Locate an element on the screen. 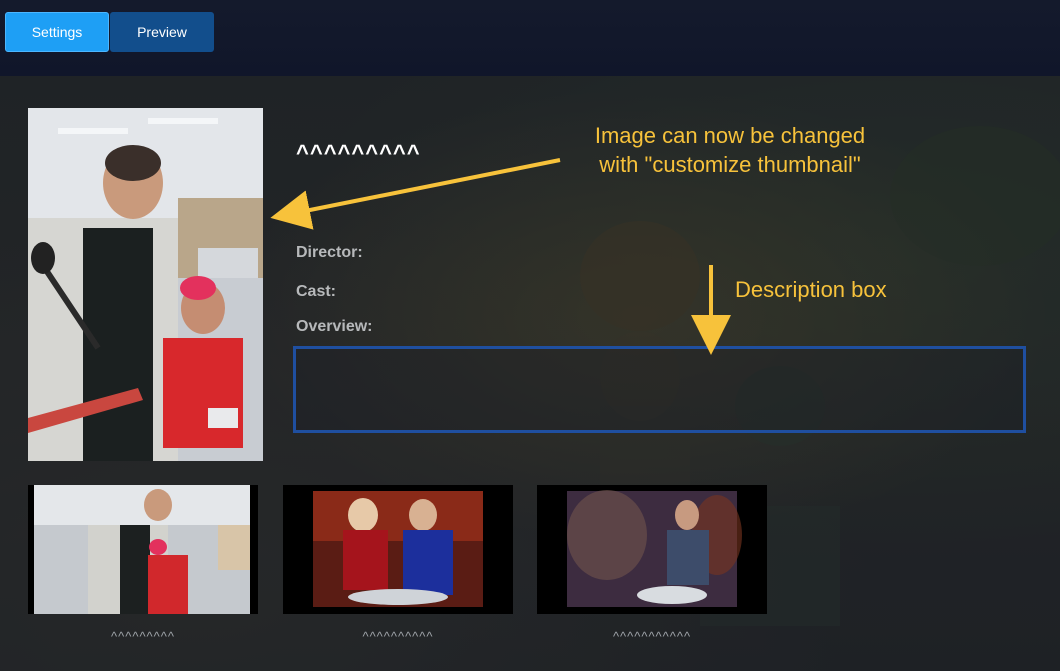 Image resolution: width=1060 pixels, height=671 pixels. description-box is located at coordinates (659, 389).